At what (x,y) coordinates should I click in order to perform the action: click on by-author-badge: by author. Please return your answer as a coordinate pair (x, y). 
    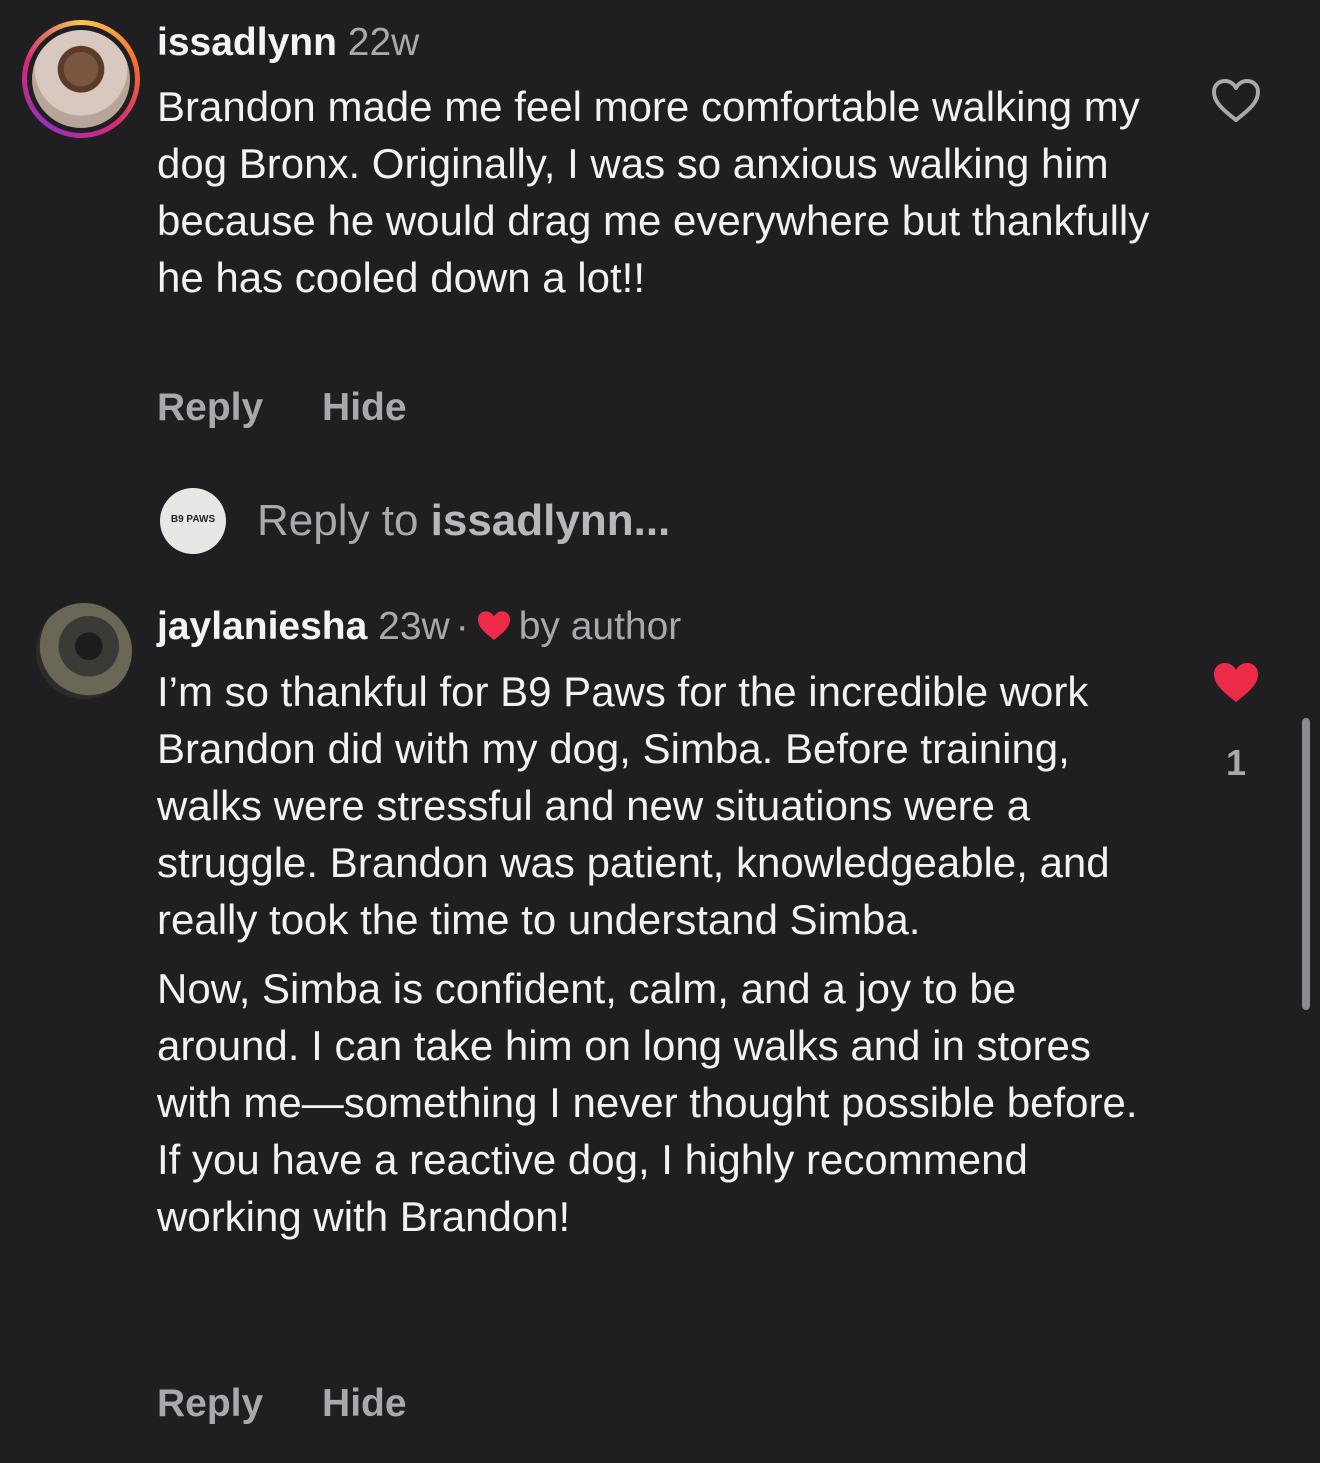
    Looking at the image, I should click on (600, 626).